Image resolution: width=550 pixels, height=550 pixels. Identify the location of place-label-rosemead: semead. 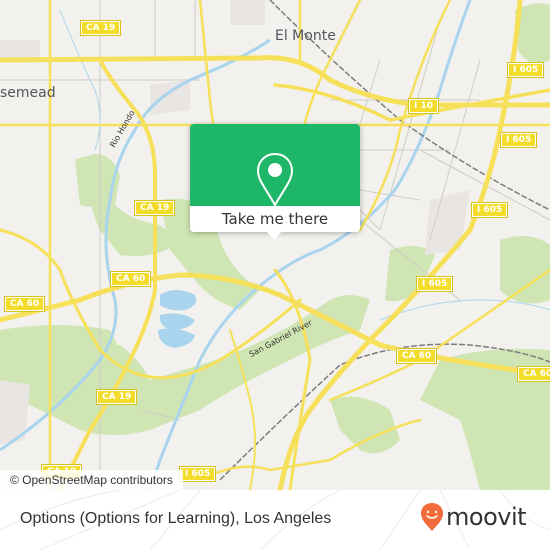
(28, 93).